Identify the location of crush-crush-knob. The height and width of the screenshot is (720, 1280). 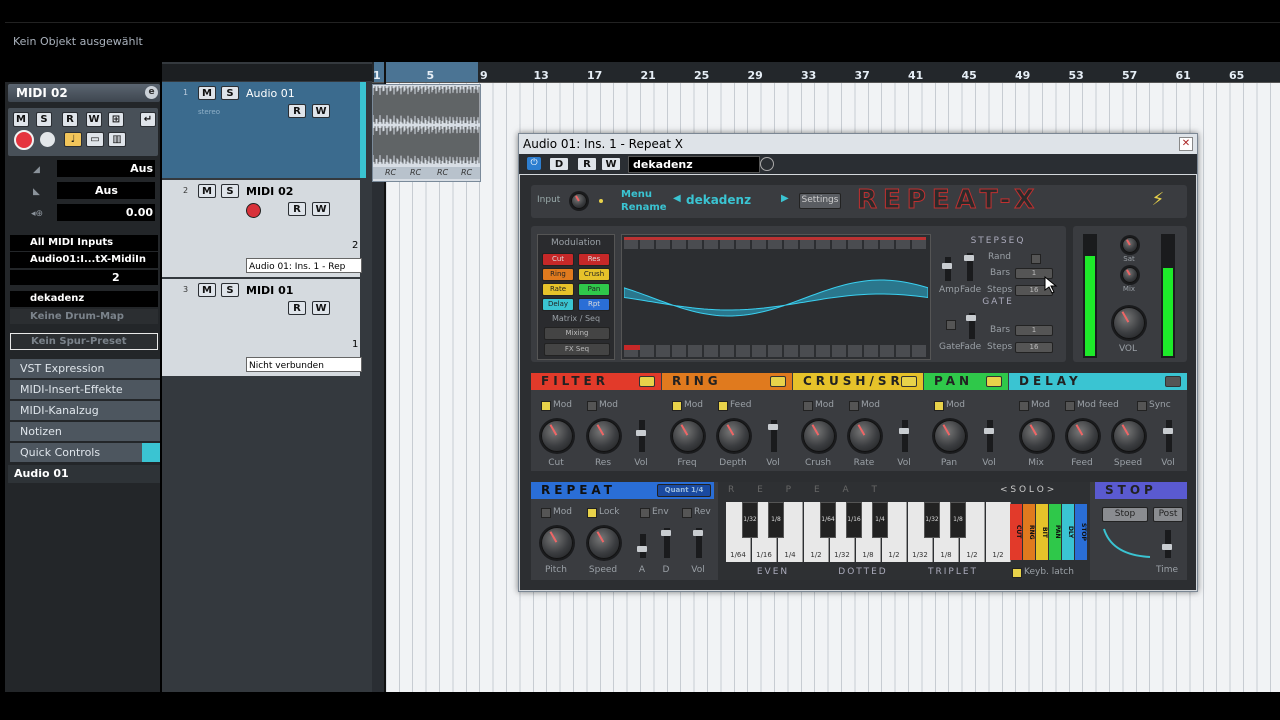
(819, 436).